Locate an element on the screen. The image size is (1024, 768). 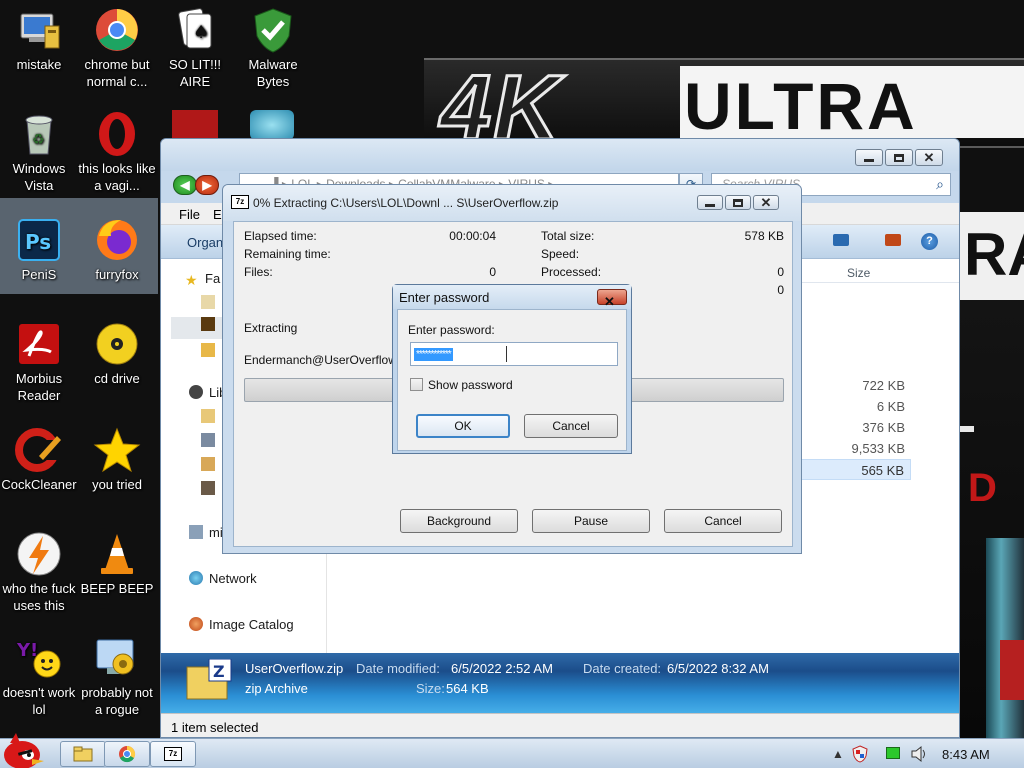
password-input-value: ************ is located at coordinates (433, 354).